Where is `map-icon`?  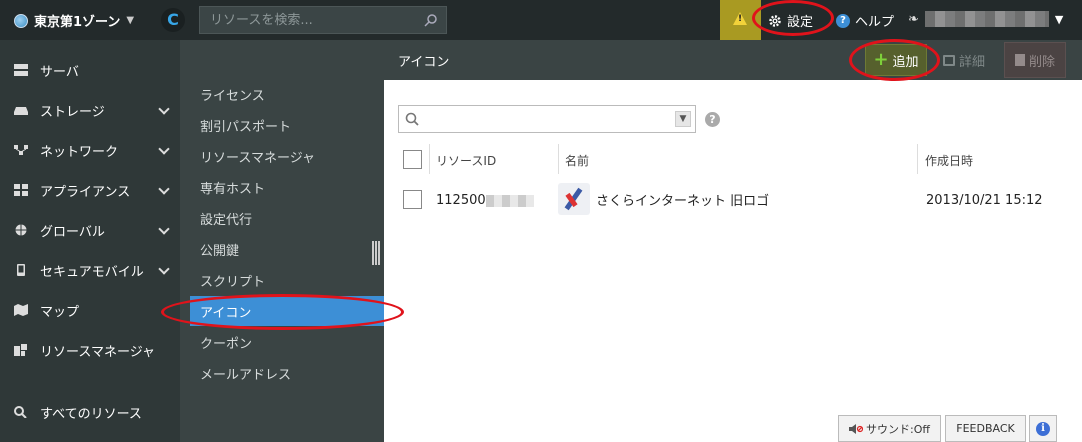 map-icon is located at coordinates (21, 310).